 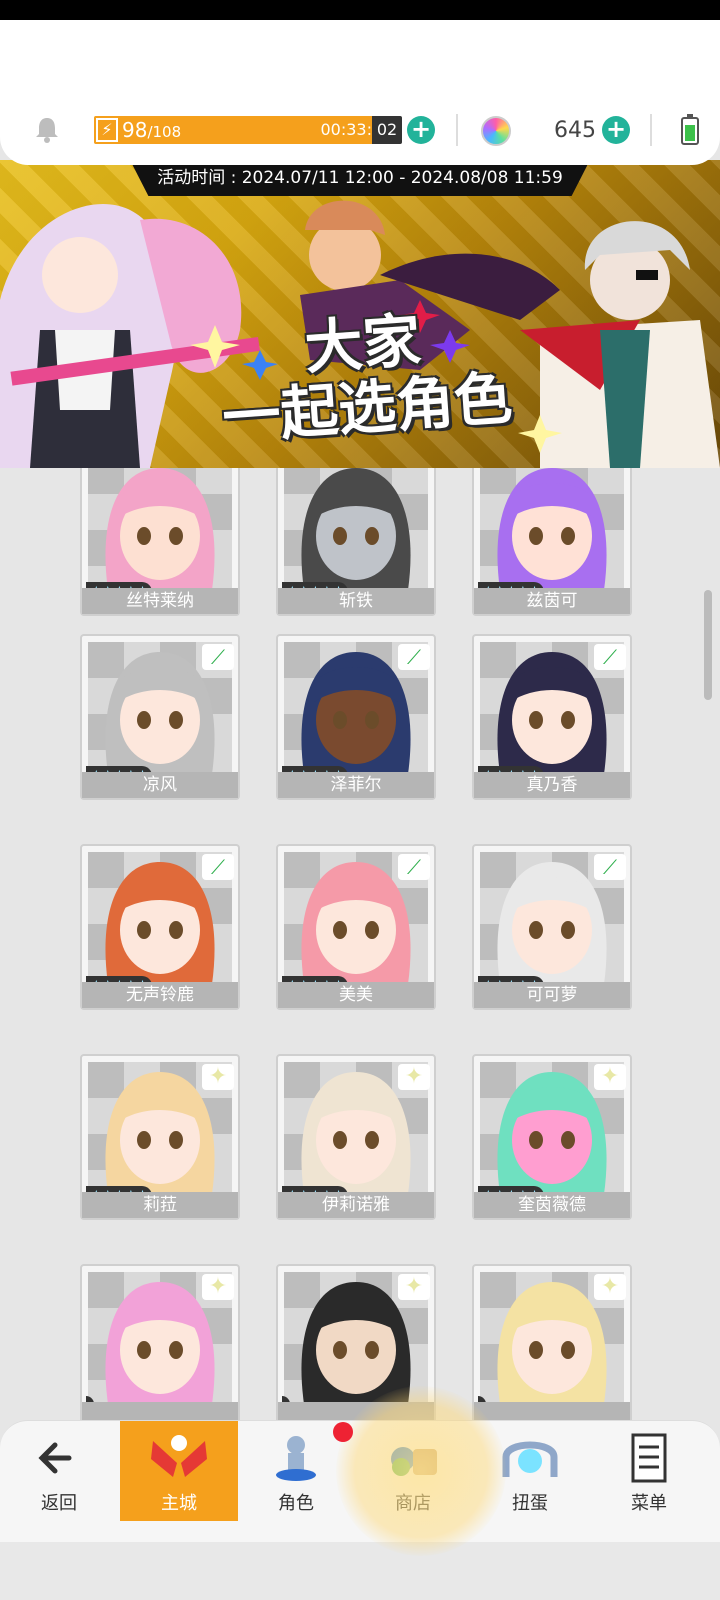 I want to click on character-name: 丝特莱纳, so click(x=160, y=601).